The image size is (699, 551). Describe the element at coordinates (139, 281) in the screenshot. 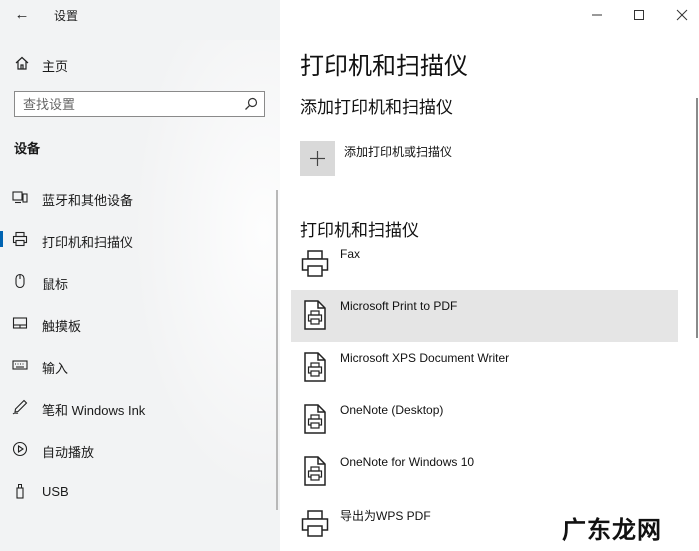

I see `sidebar-item-mouse: 鼠标` at that location.